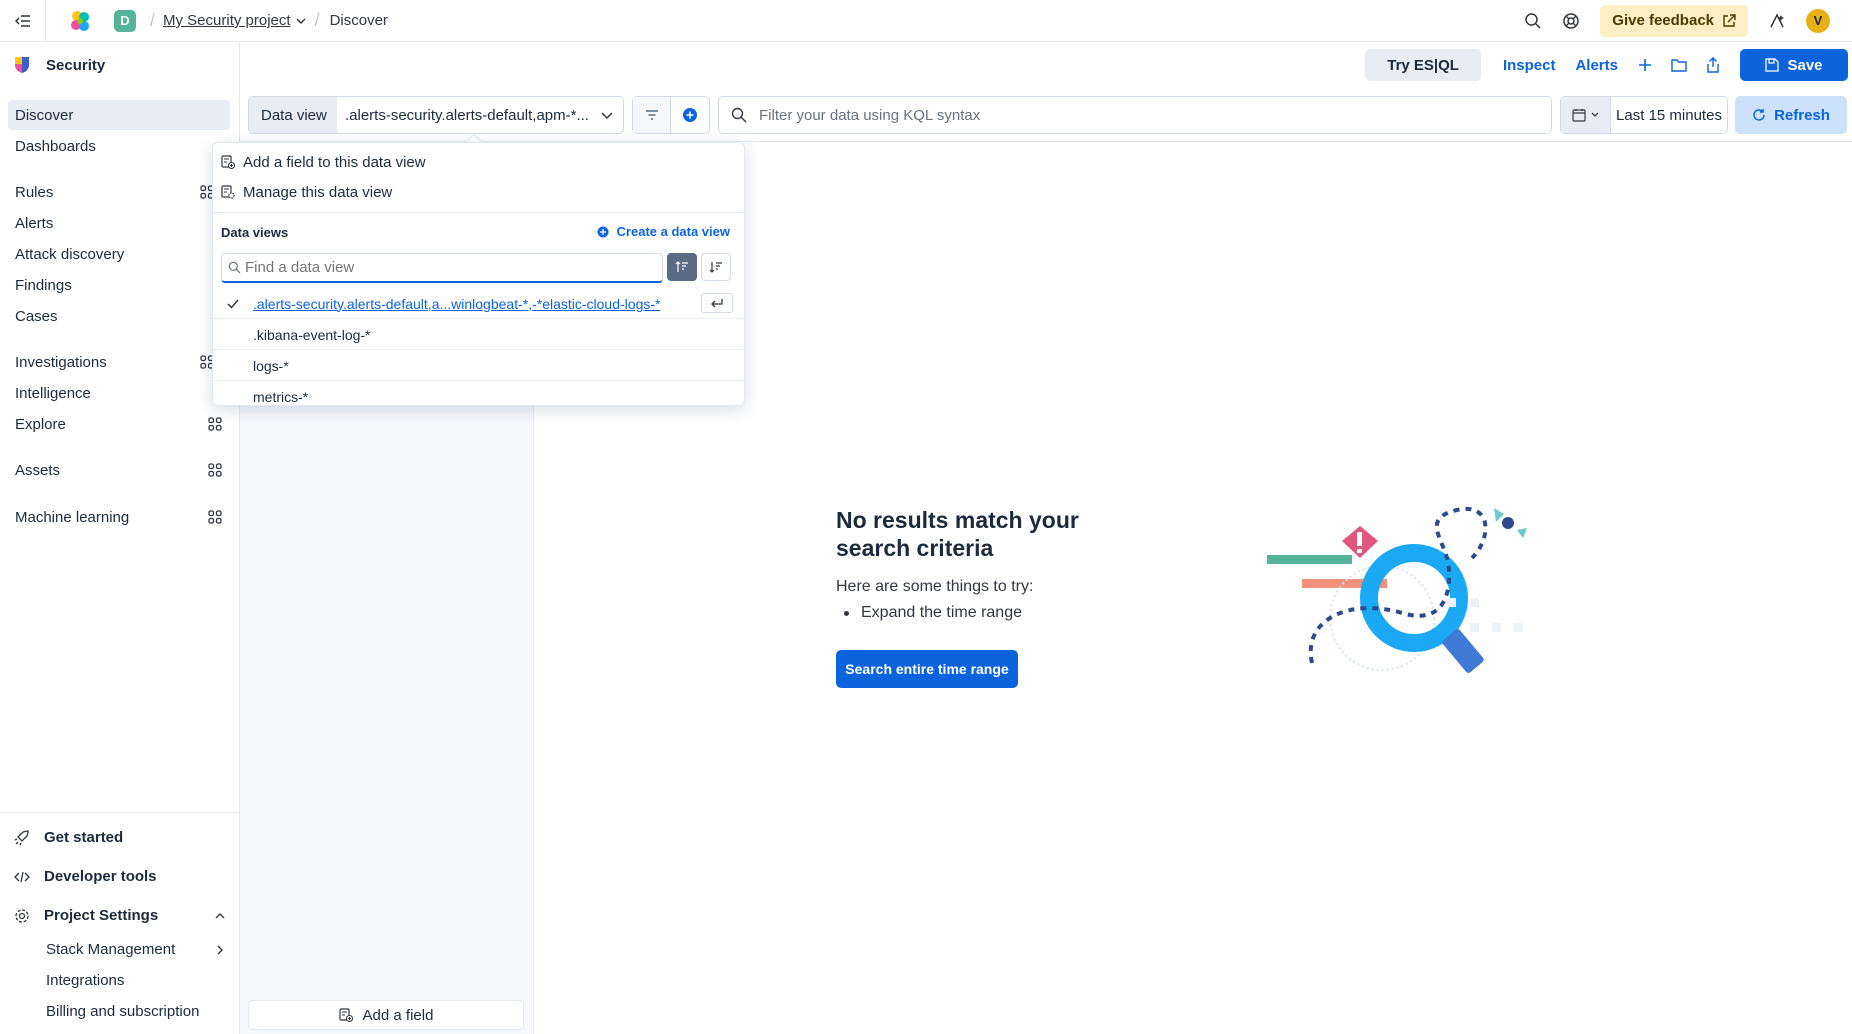  I want to click on new-search-button, so click(1645, 65).